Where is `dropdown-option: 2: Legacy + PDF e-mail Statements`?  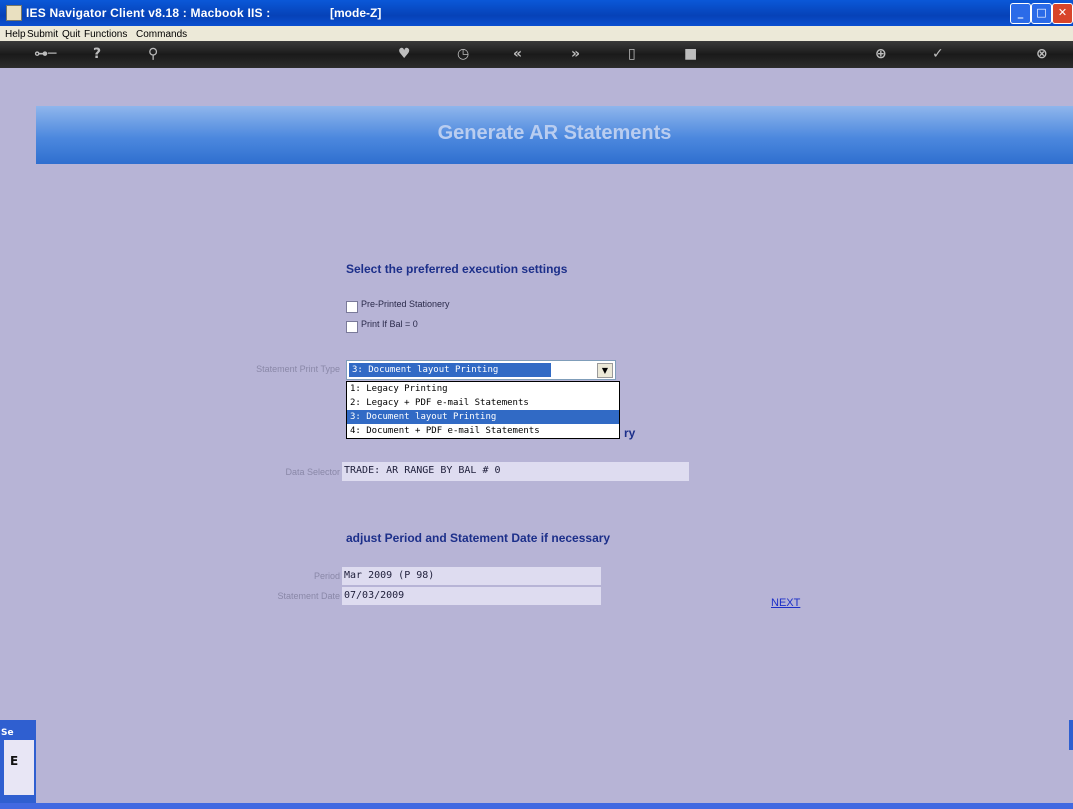 dropdown-option: 2: Legacy + PDF e-mail Statements is located at coordinates (483, 403).